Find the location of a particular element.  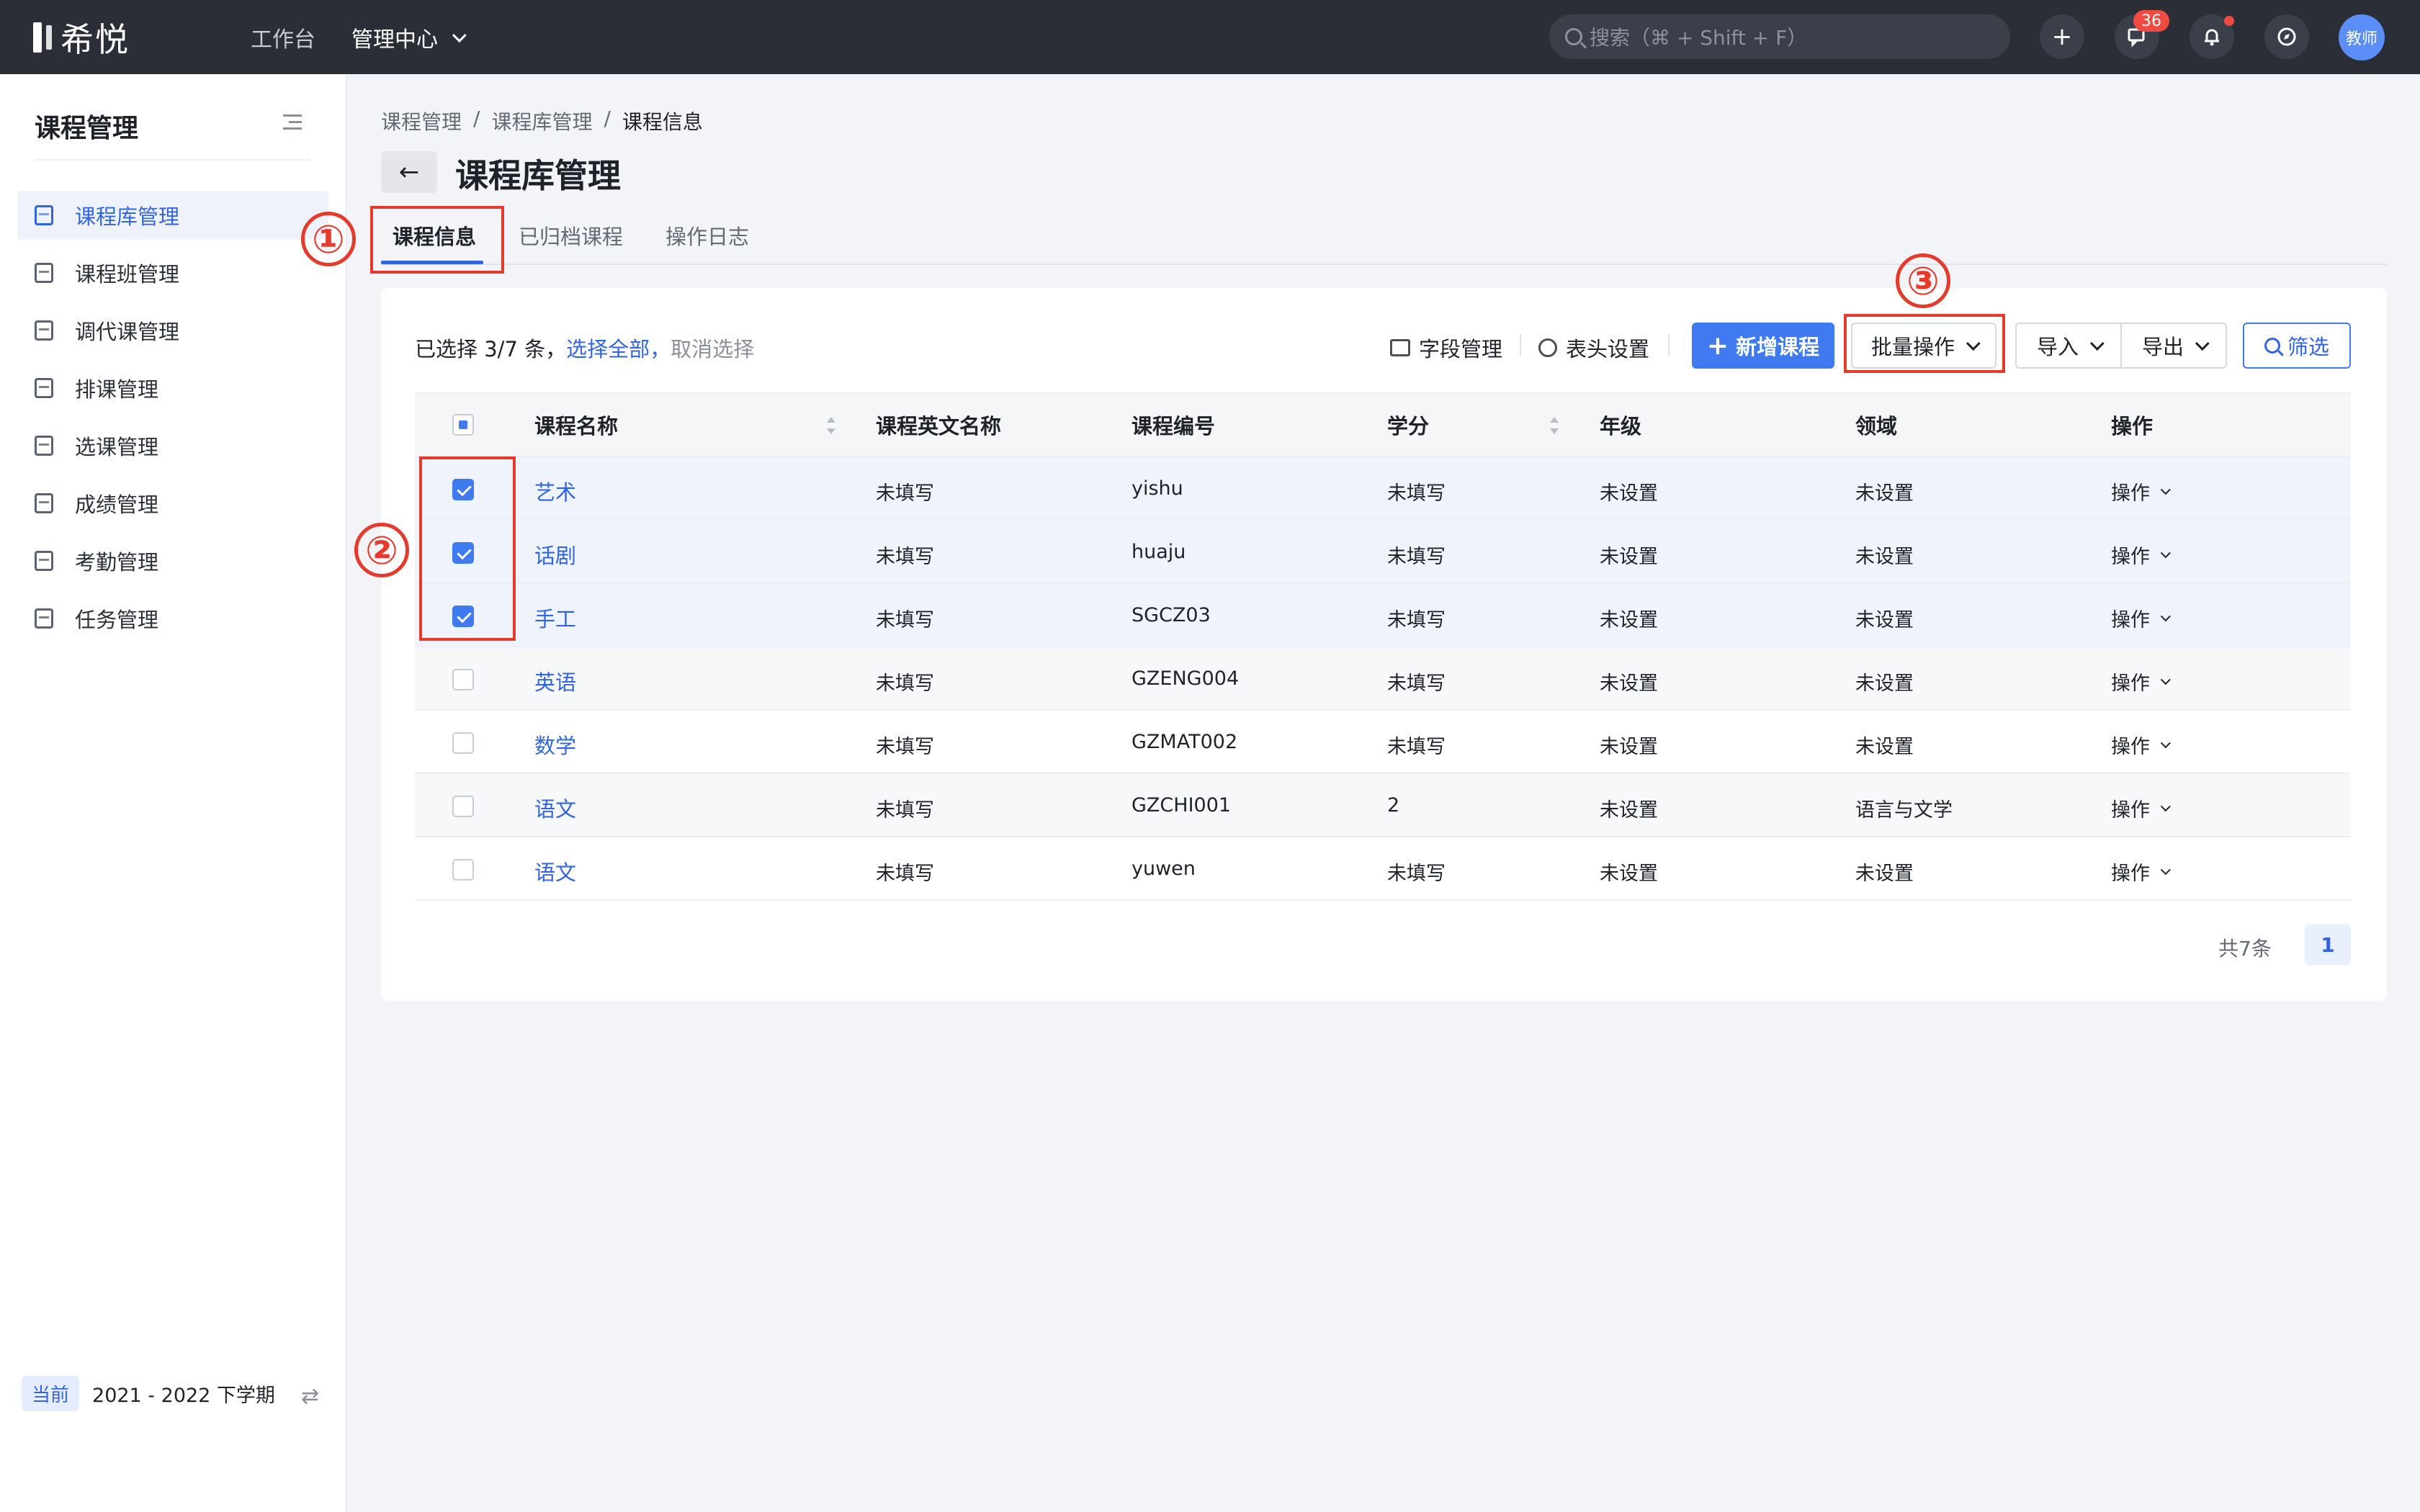

breadcrumb-course-management: 课程管理 is located at coordinates (422, 121).